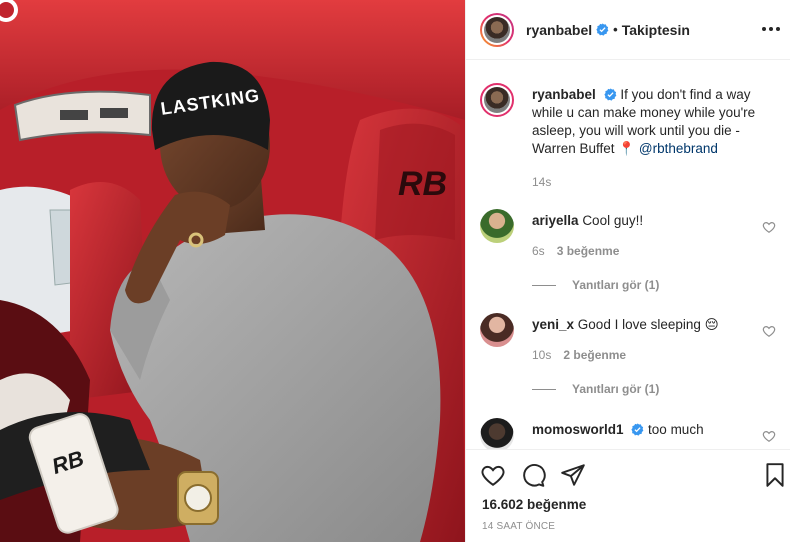 The image size is (790, 542). Describe the element at coordinates (628, 495) in the screenshot. I see `post-actions: 16.602 beğenme 14 SAAT ÖNCE` at that location.